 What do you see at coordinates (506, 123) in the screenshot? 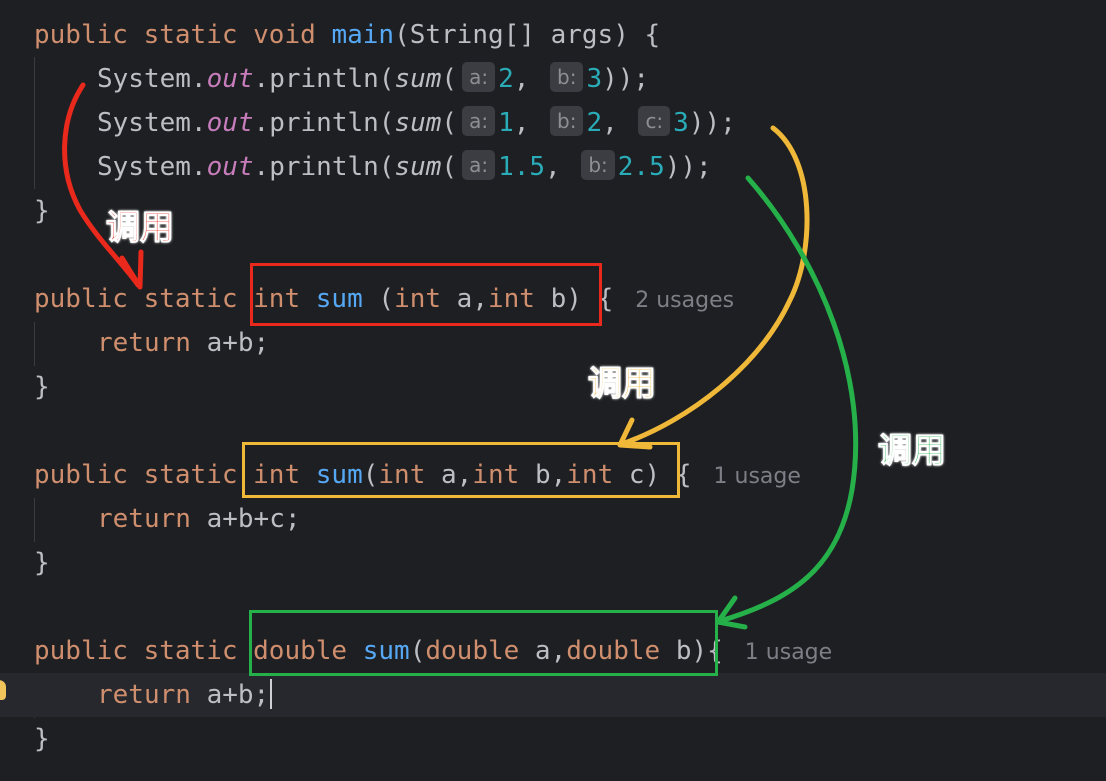
I see `number-literal: 1` at bounding box center [506, 123].